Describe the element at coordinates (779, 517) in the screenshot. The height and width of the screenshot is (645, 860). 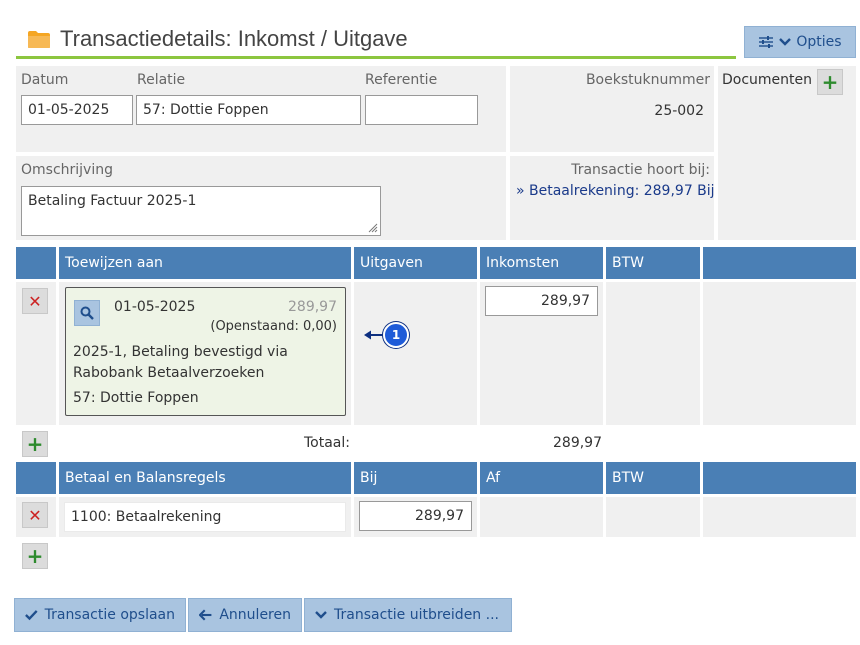
I see `balance-row-empty-cell` at that location.